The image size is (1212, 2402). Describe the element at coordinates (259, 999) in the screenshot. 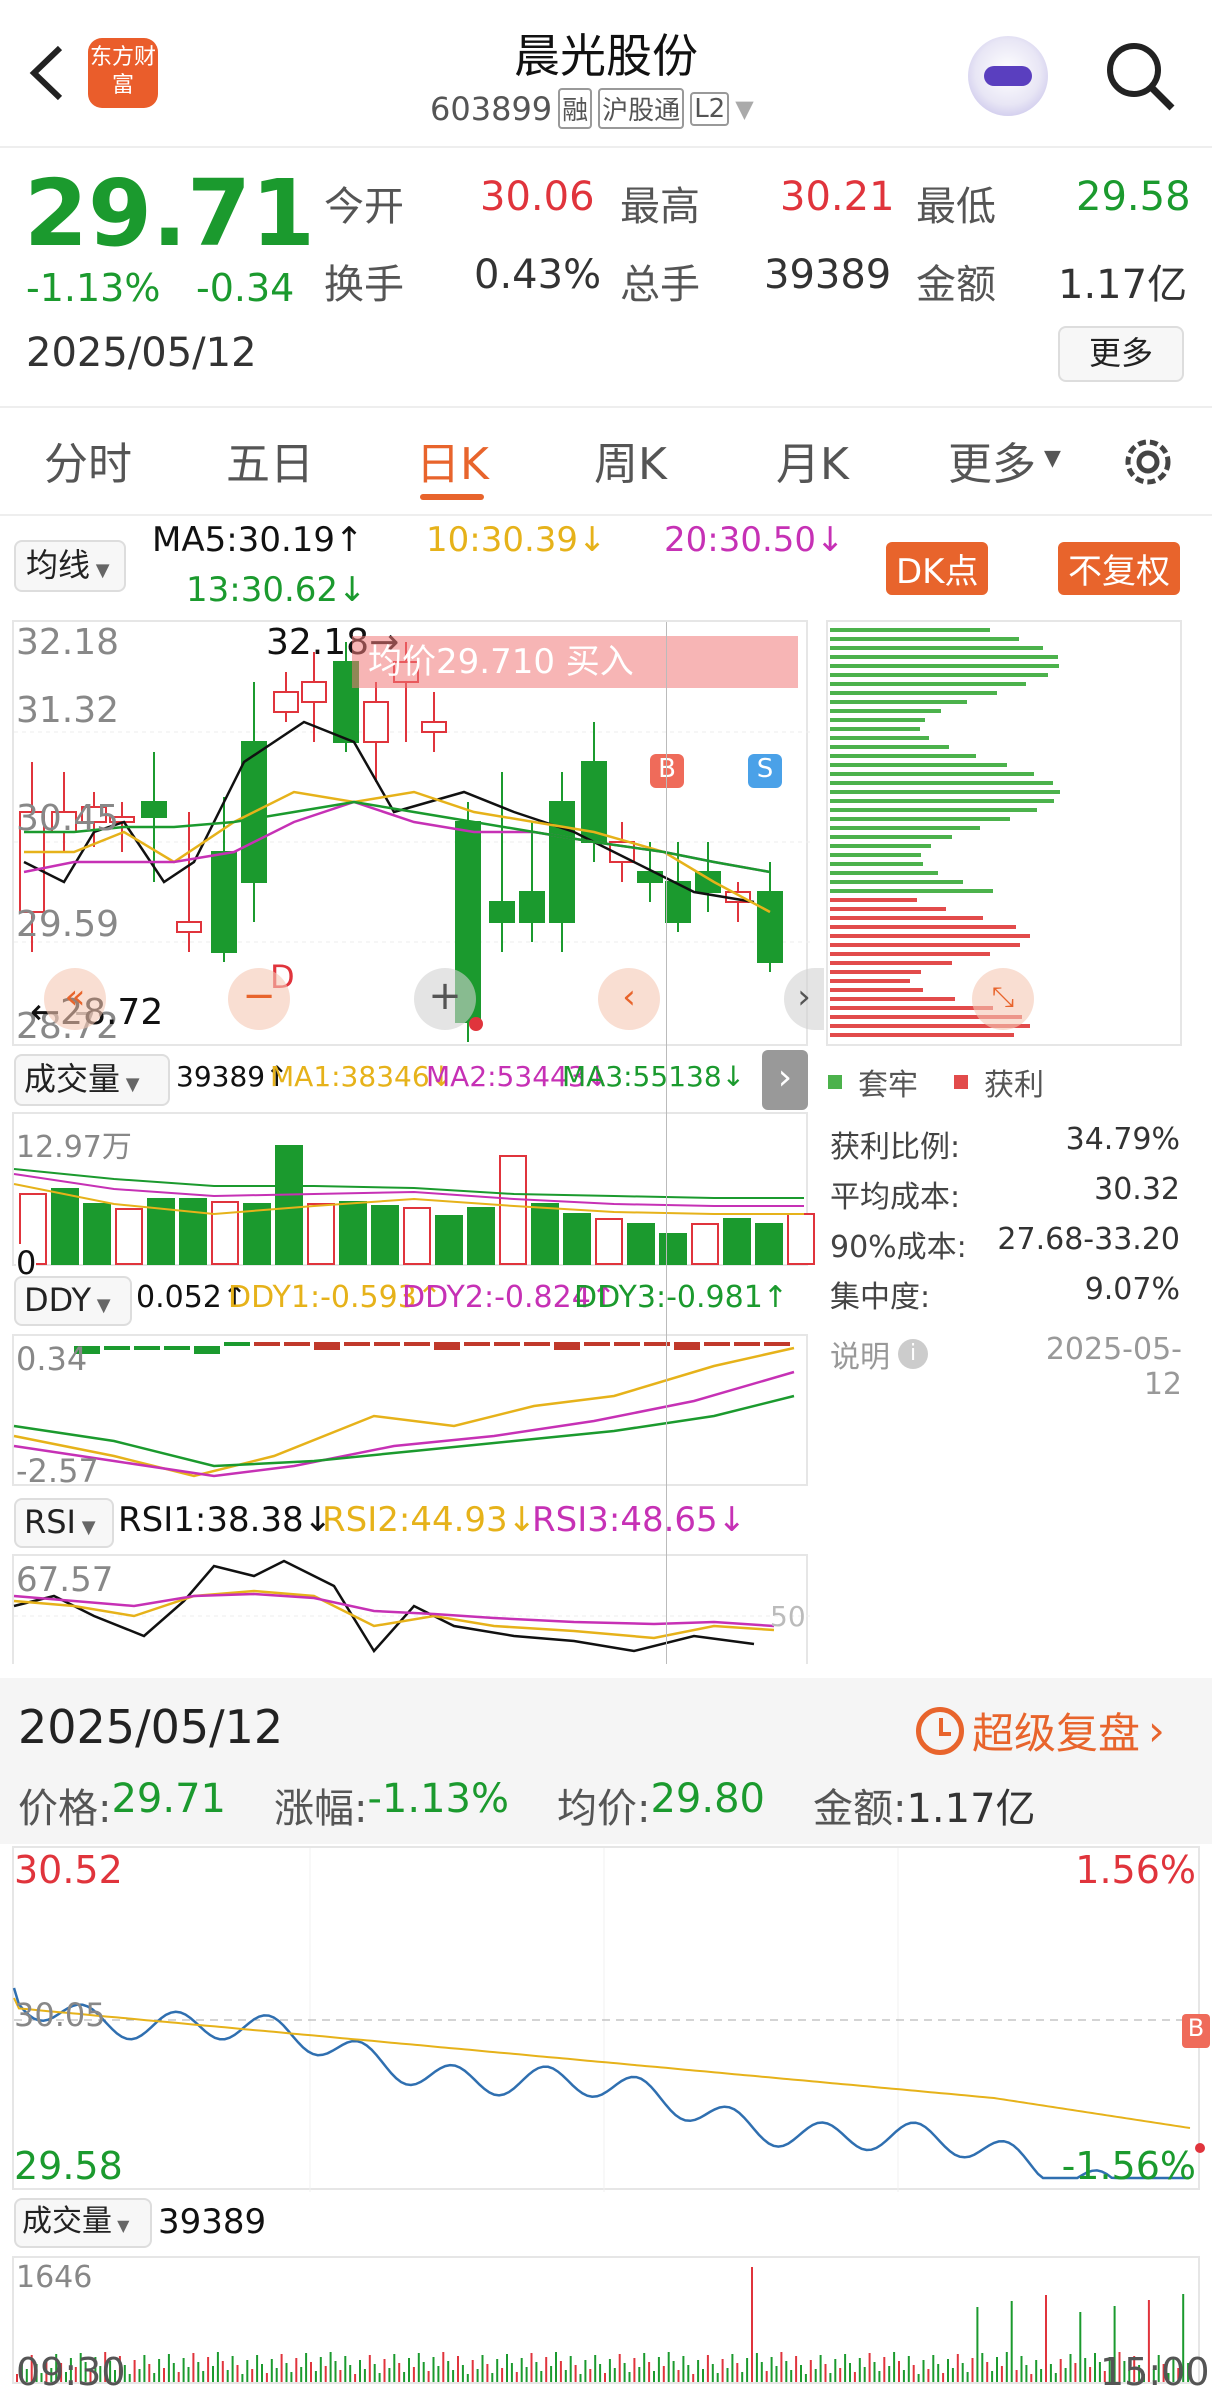

I see `zoom-out-icon: −` at that location.